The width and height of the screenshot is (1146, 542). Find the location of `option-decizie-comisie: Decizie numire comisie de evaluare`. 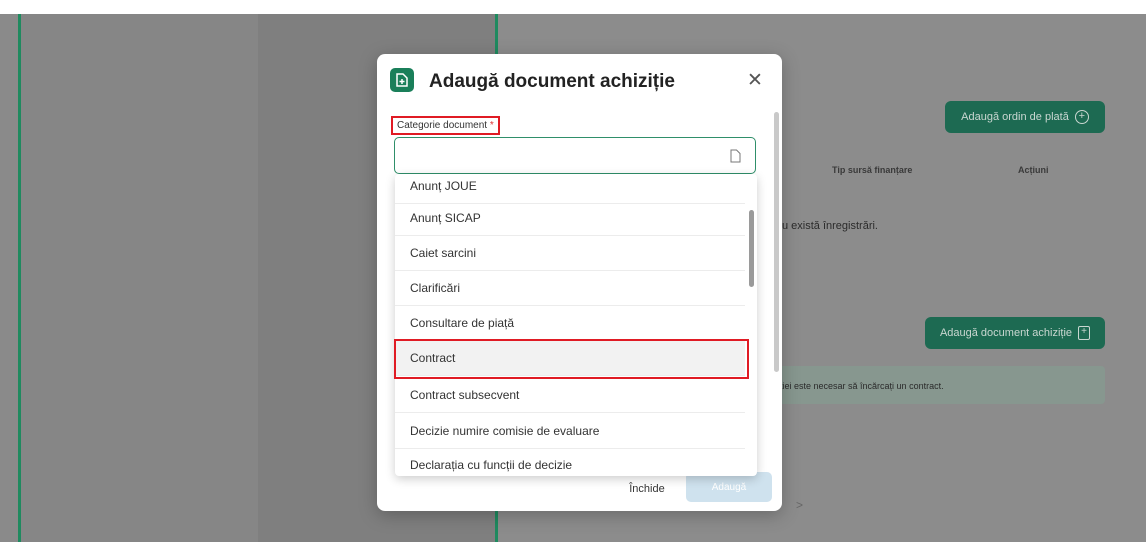

option-decizie-comisie: Decizie numire comisie de evaluare is located at coordinates (570, 431).